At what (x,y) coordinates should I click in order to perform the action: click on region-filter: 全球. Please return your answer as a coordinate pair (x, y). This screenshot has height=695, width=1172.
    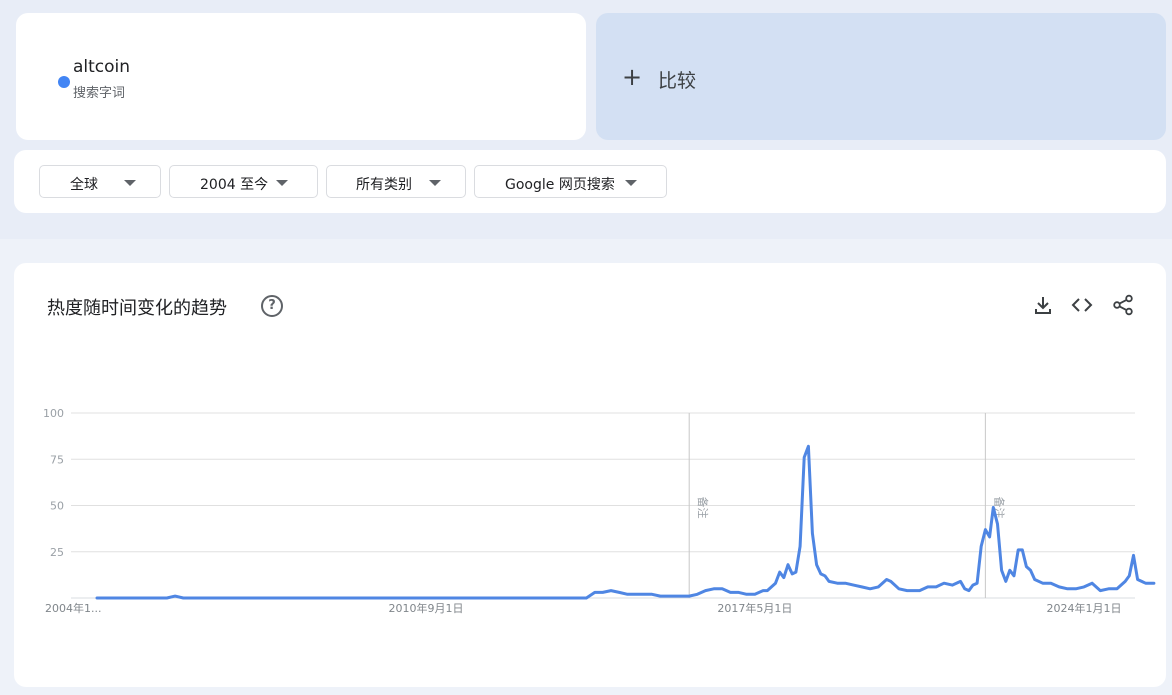
    Looking at the image, I should click on (100, 181).